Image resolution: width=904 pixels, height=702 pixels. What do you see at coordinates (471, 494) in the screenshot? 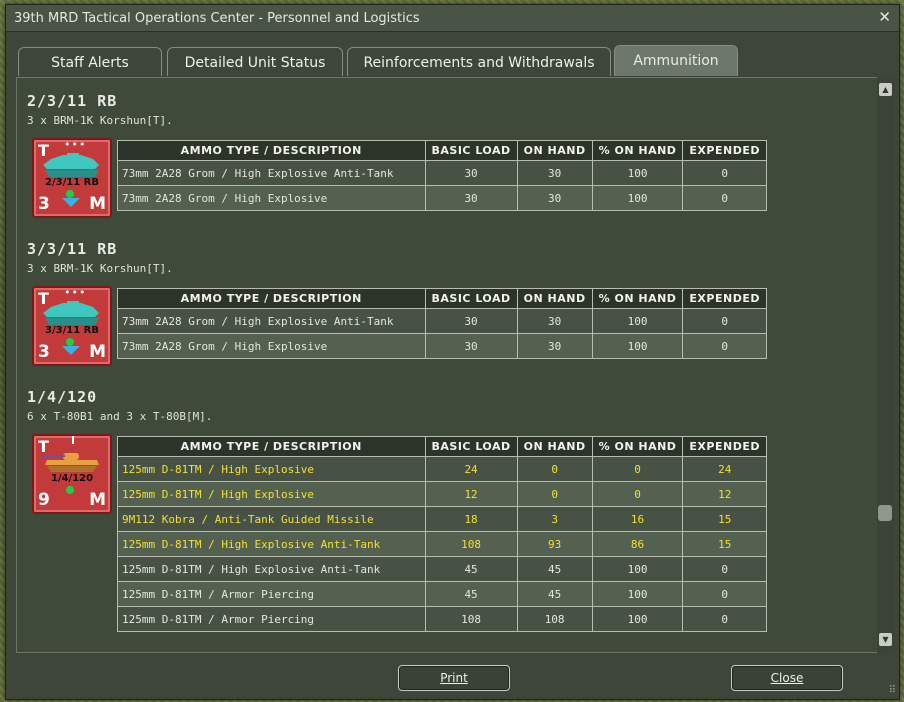
I see `basic-load: 12` at bounding box center [471, 494].